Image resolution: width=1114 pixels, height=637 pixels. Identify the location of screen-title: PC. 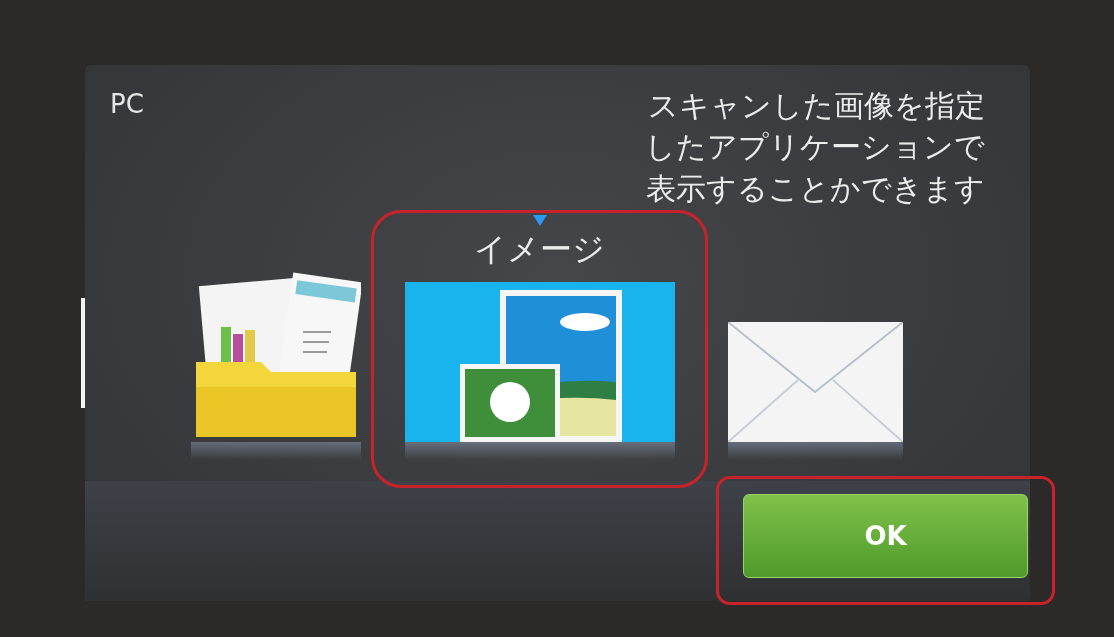
(127, 104).